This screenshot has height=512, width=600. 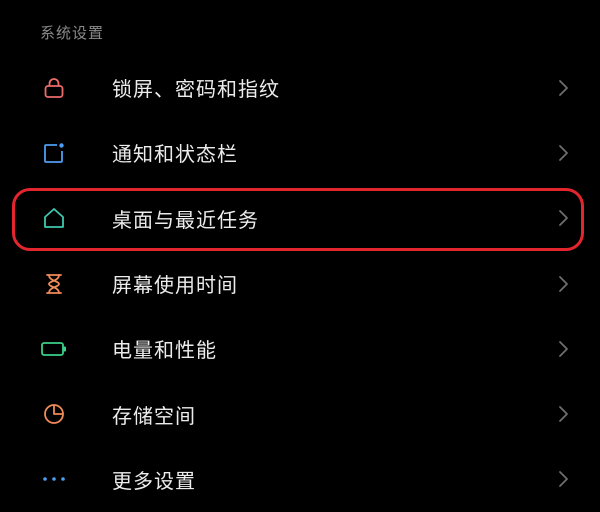 I want to click on settings-item-label: 桌面与最近任务, so click(x=185, y=219).